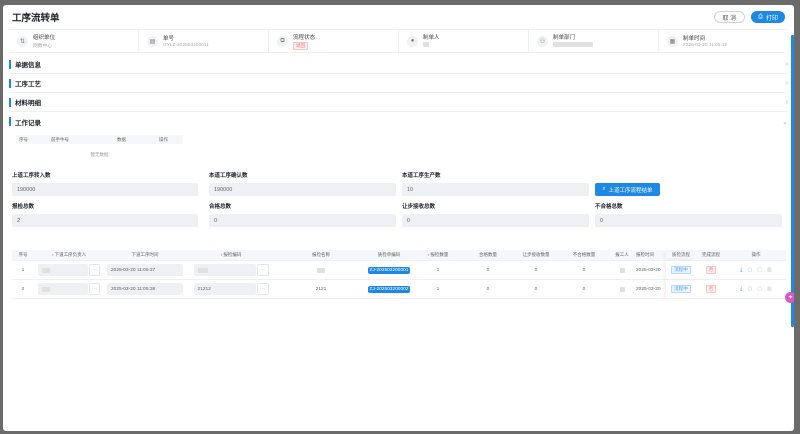 This screenshot has width=800, height=434. What do you see at coordinates (224, 289) in the screenshot?
I see `report-code-input: 21212` at bounding box center [224, 289].